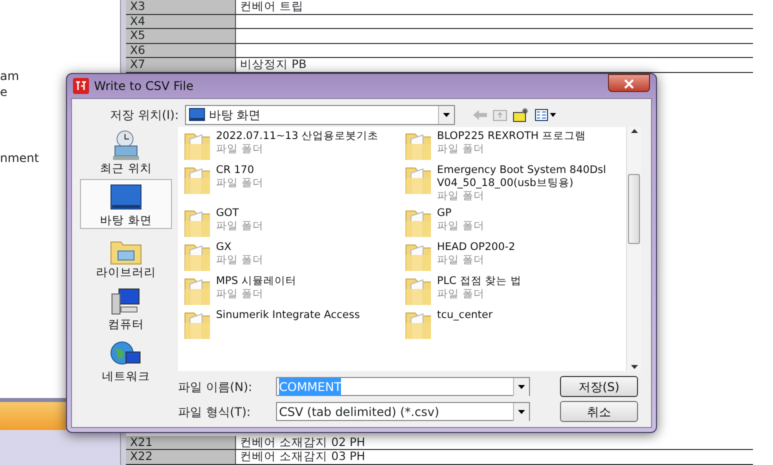 The image size is (773, 465). What do you see at coordinates (479, 281) in the screenshot?
I see `file-name: PLC 접점 찾는 법` at bounding box center [479, 281].